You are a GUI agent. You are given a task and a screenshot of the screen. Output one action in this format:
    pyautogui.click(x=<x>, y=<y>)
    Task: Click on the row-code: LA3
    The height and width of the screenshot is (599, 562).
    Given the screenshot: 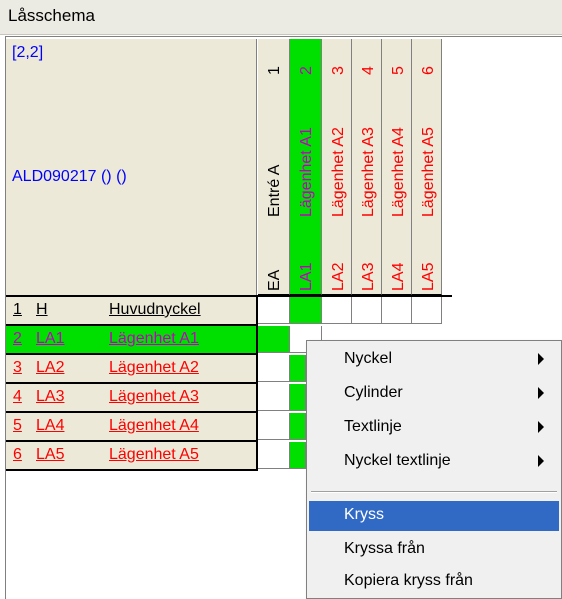 What is the action you would take?
    pyautogui.click(x=50, y=396)
    